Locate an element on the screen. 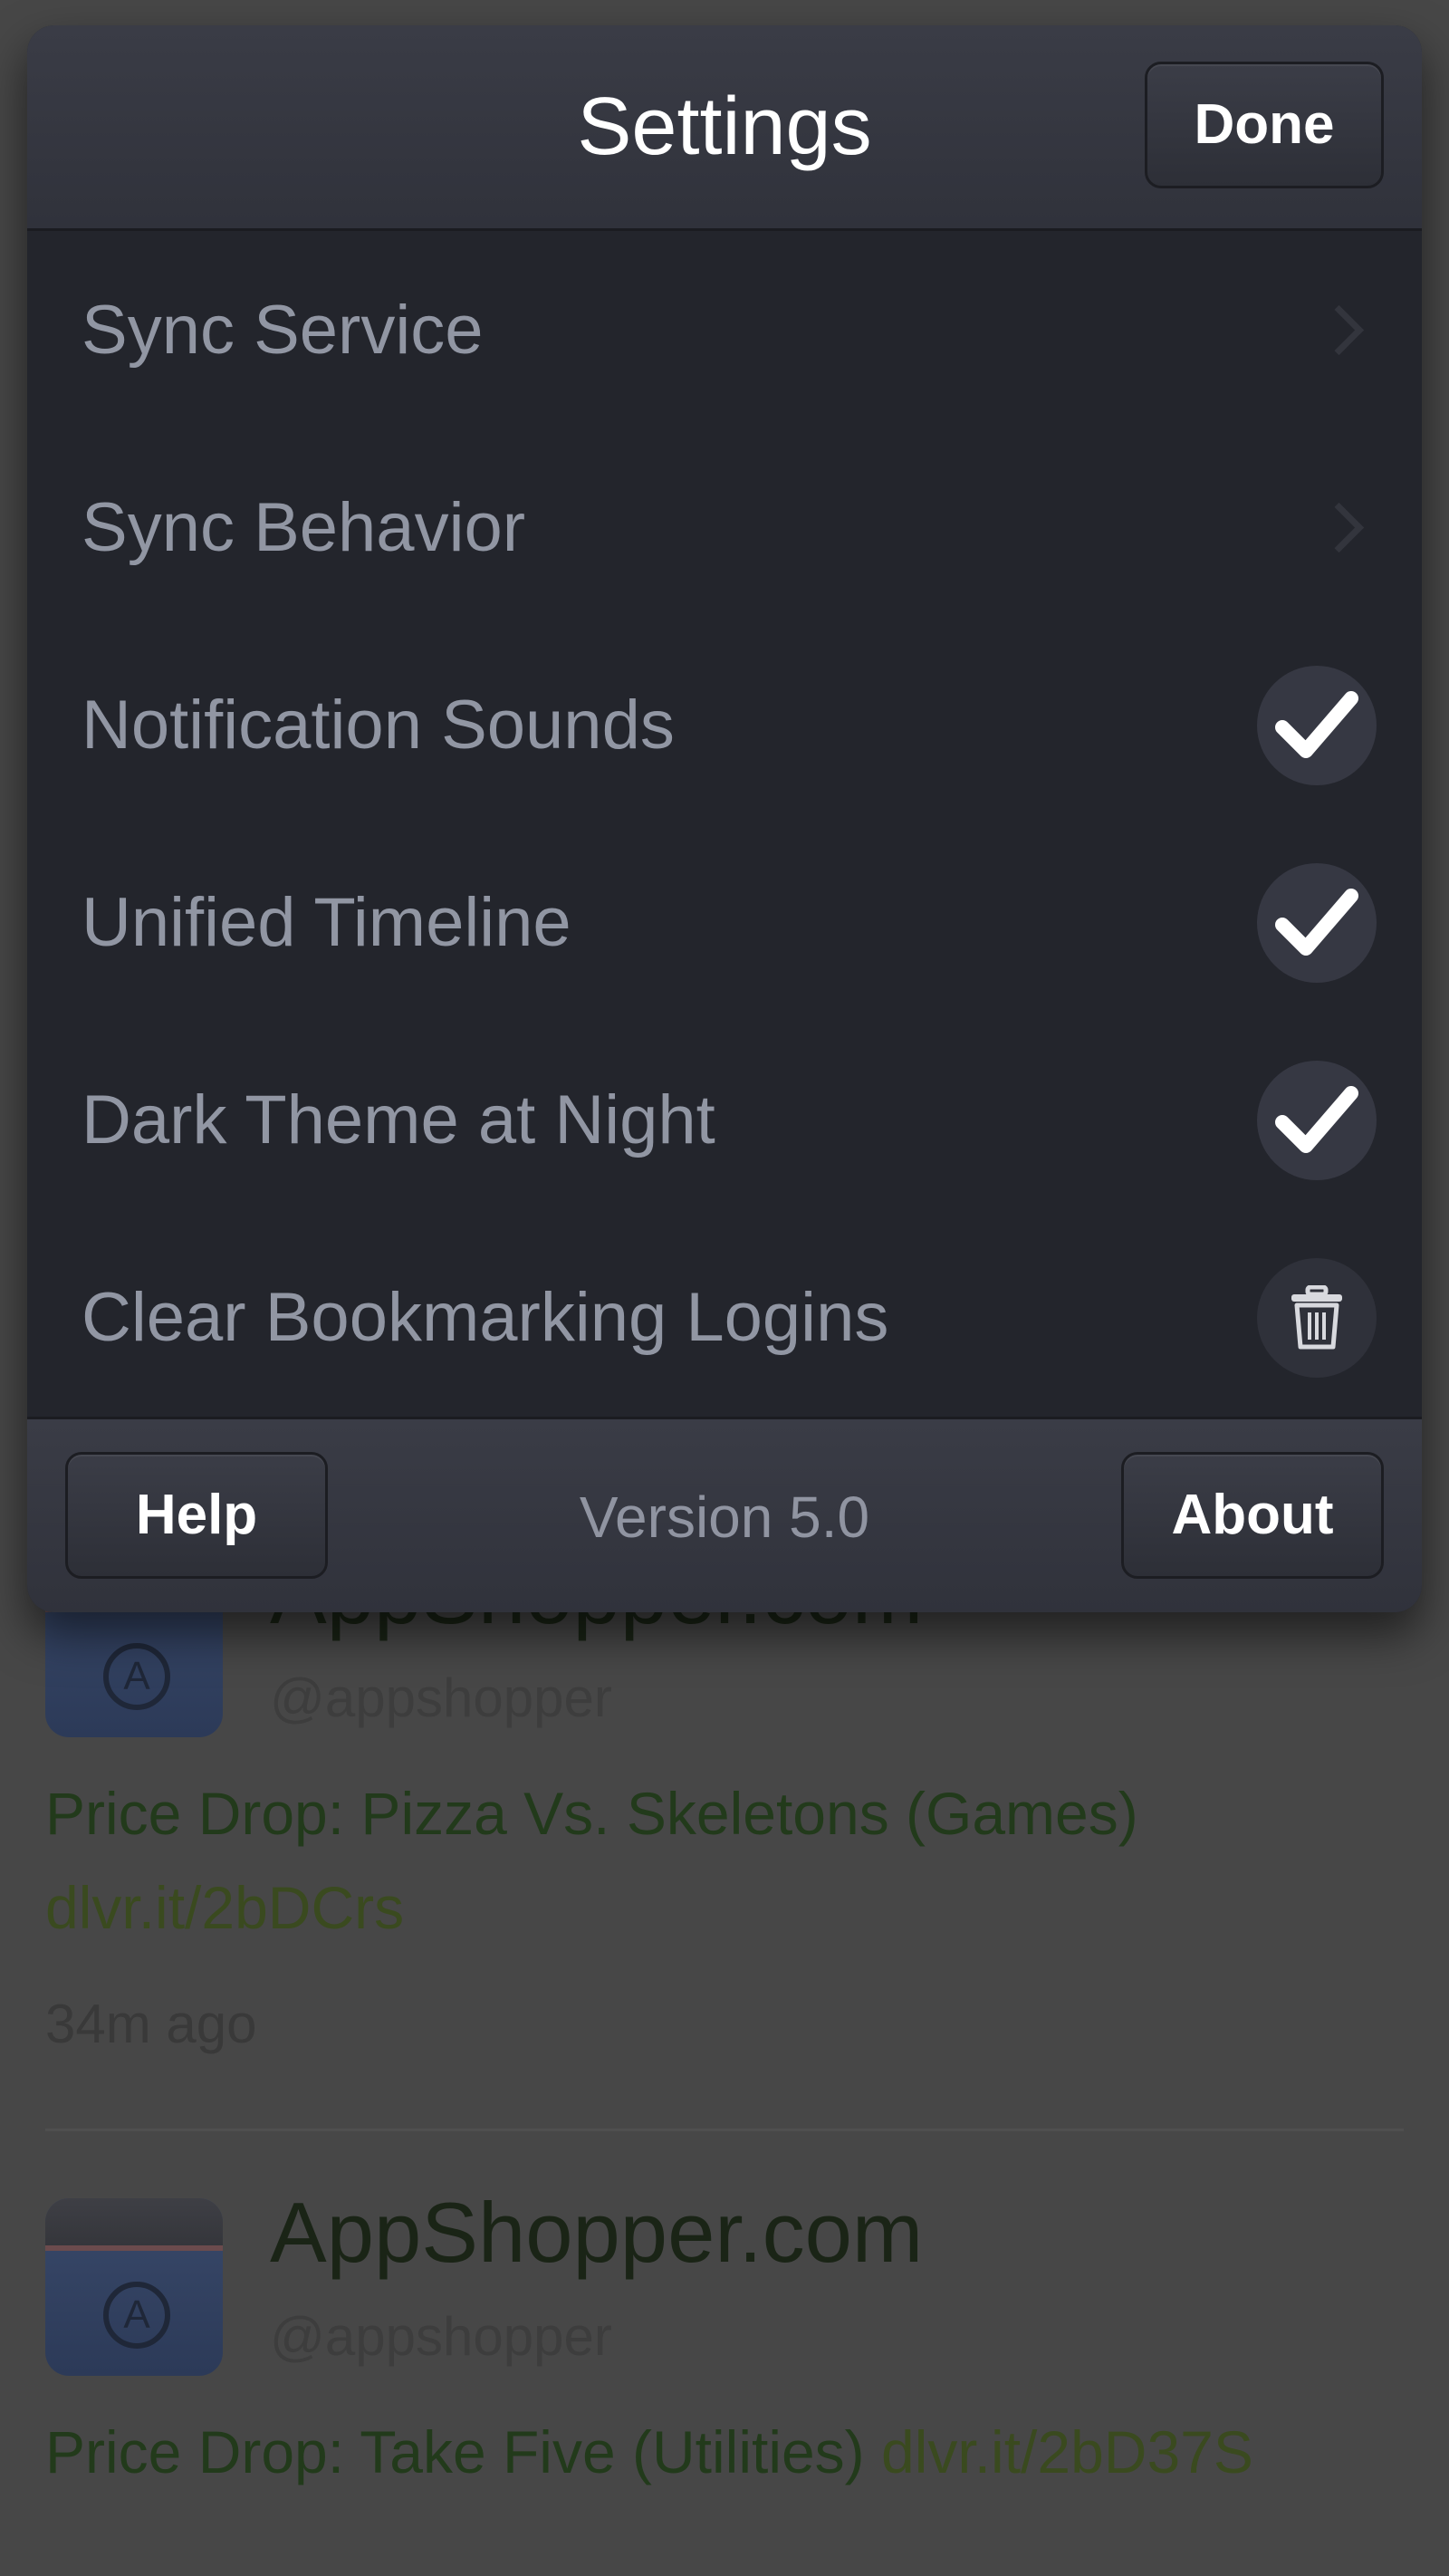  clear-logins-button is located at coordinates (1317, 1318).